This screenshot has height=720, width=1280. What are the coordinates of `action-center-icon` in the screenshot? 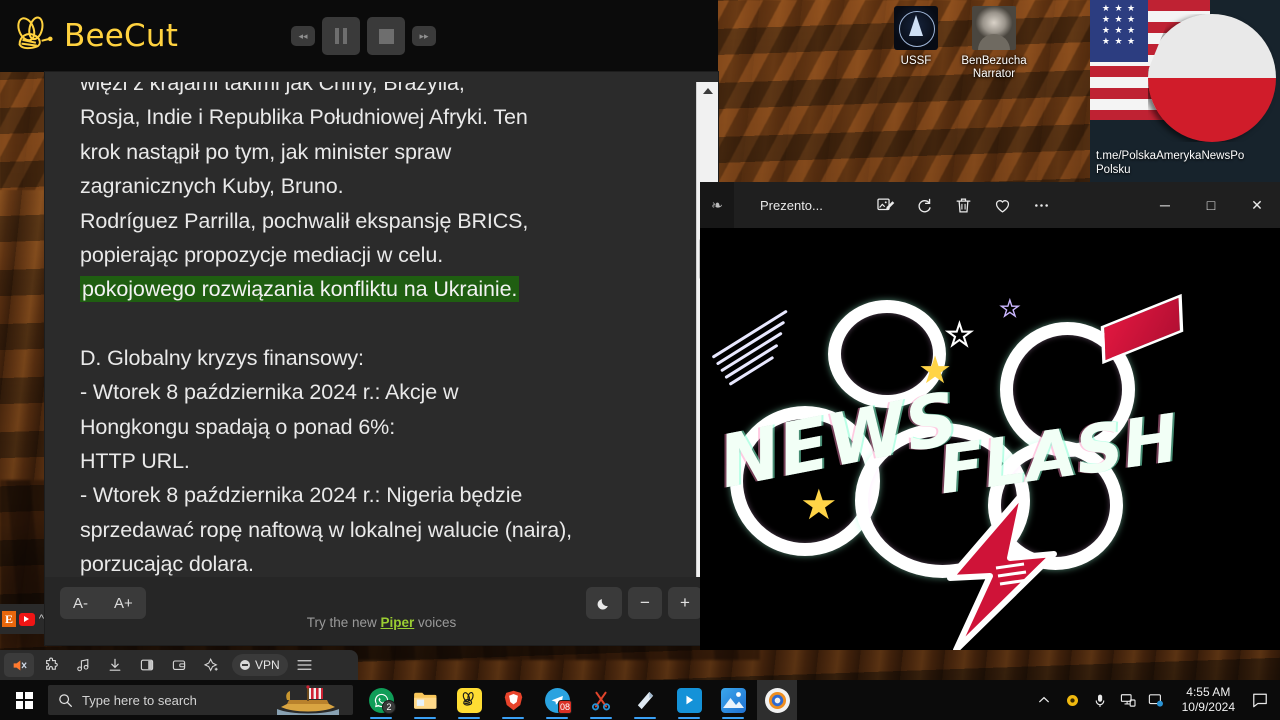 It's located at (1260, 700).